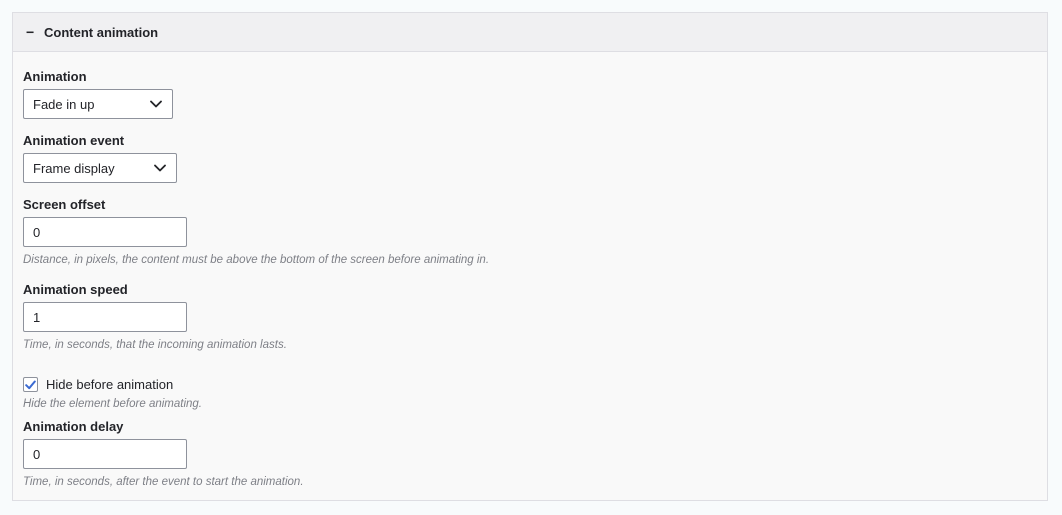  I want to click on hide-before-animation-row: Hide before animation, so click(112, 384).